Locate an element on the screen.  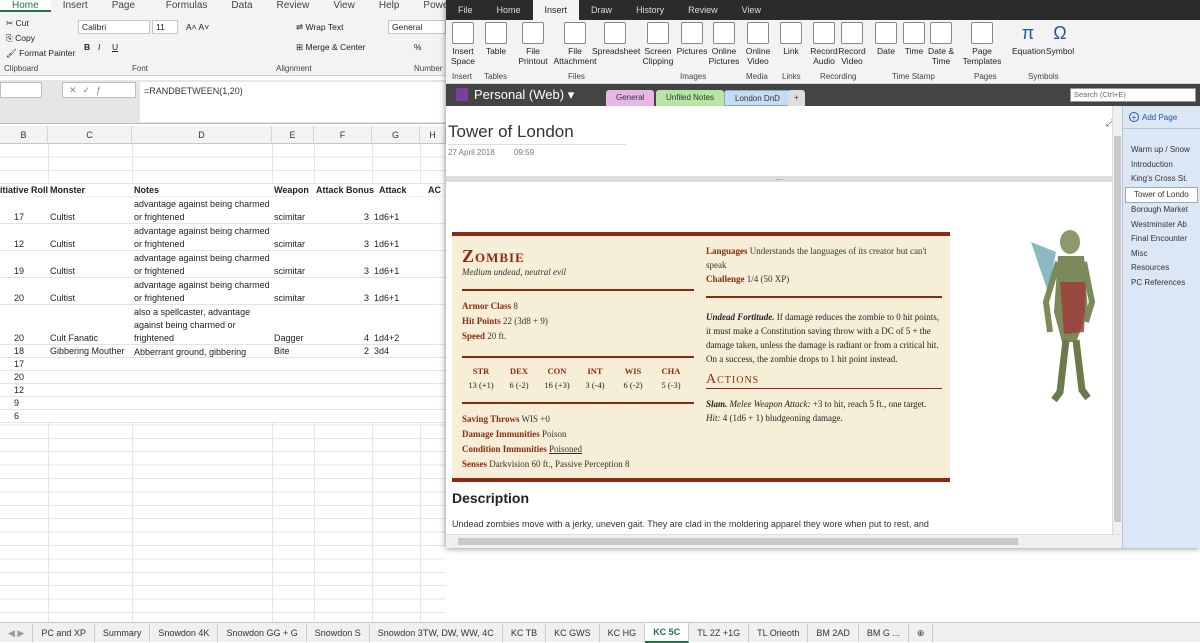
font-size-select: 11 is located at coordinates (165, 27).